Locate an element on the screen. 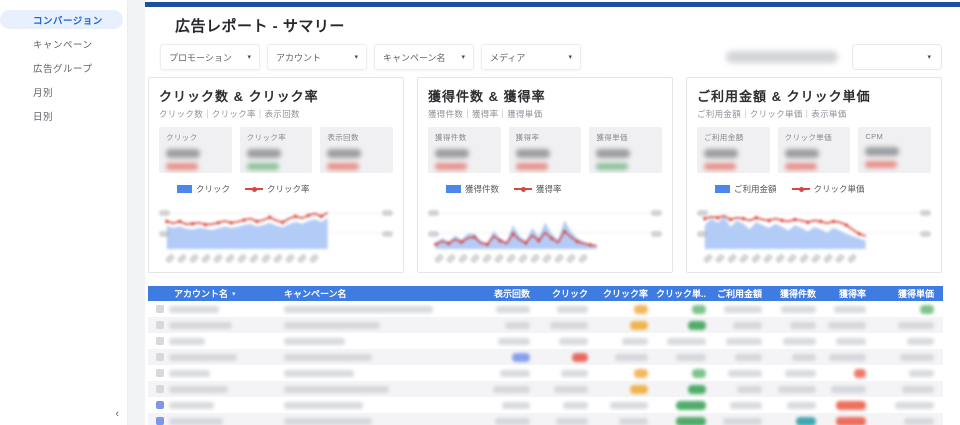  sidebar-item-1: コンバージョン is located at coordinates (61, 19).